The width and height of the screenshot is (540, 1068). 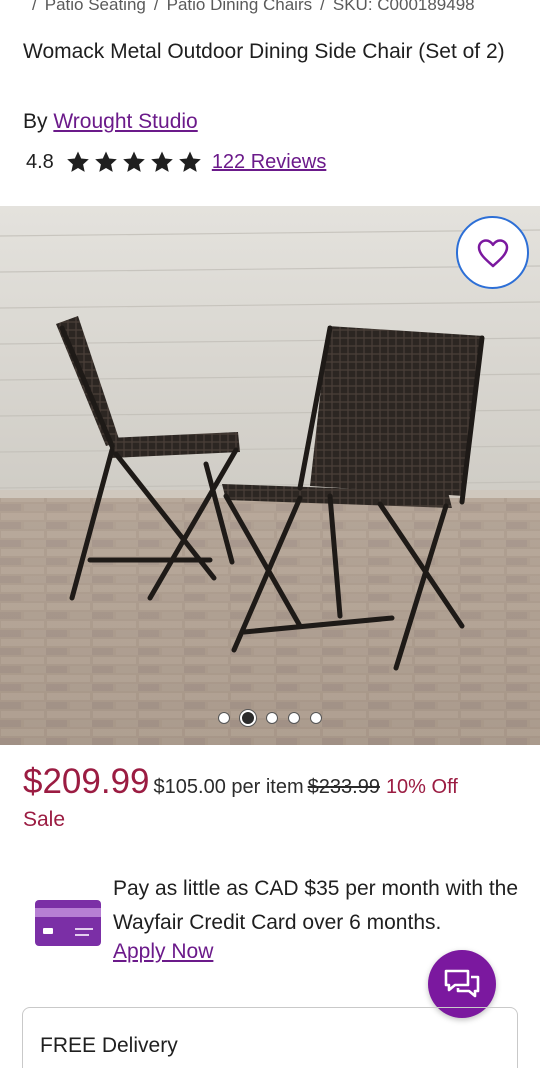 I want to click on credit-card-icon, so click(x=68, y=923).